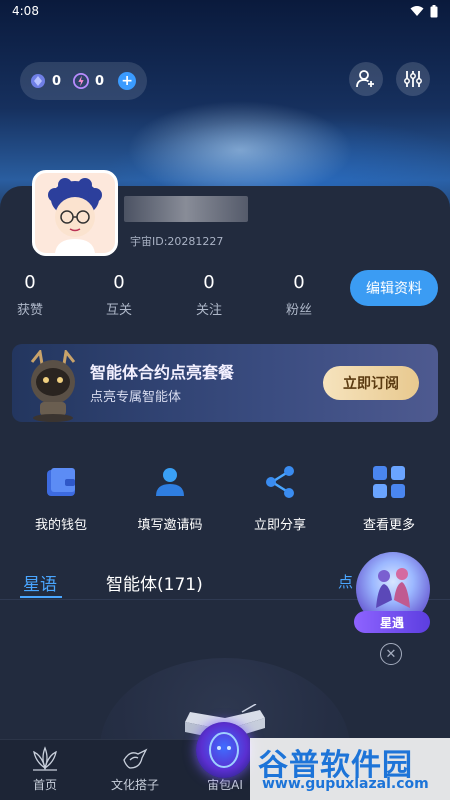 The image size is (450, 800). I want to click on wallet-icon, so click(61, 482).